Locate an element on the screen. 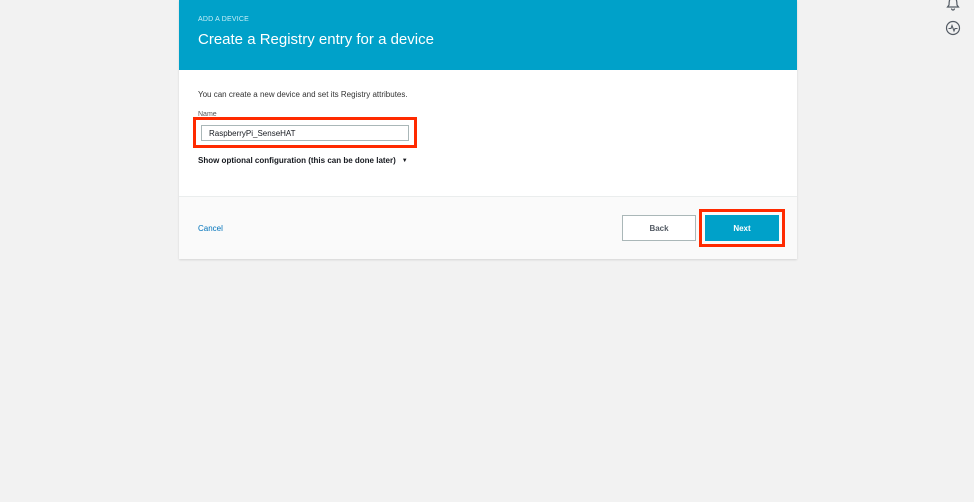 The image size is (974, 502). step-eyebrow: ADD A DEVICE is located at coordinates (224, 19).